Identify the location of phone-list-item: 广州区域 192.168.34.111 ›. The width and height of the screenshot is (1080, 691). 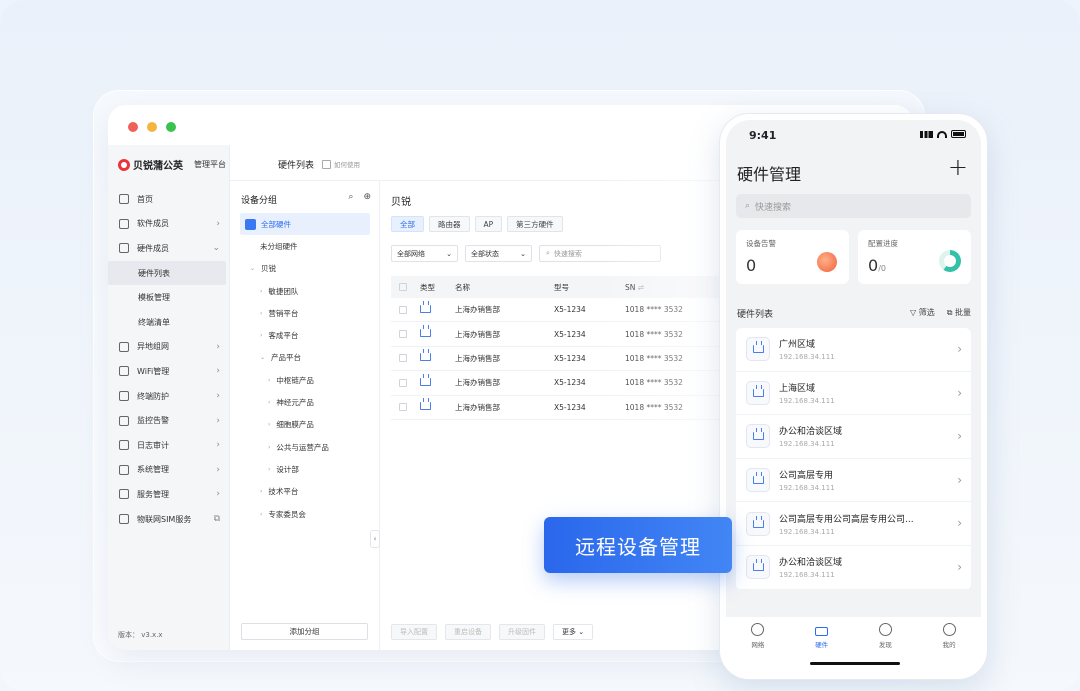
(853, 350).